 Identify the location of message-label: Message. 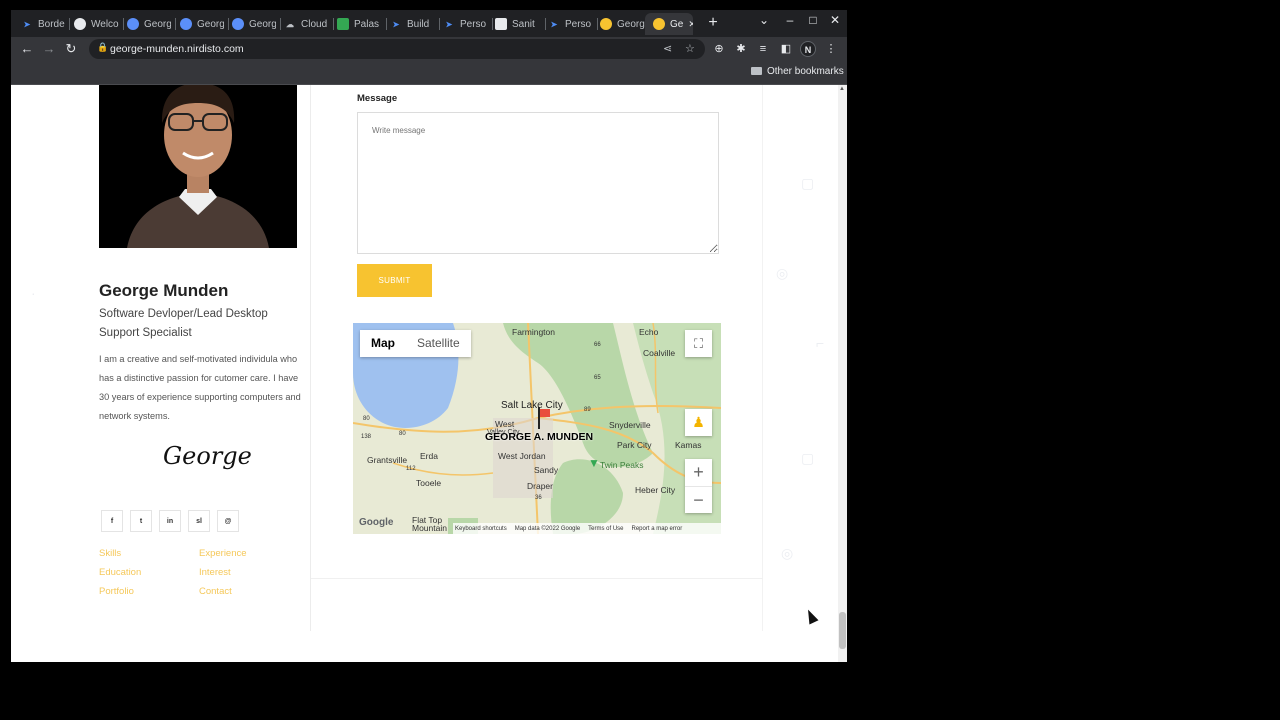
(377, 98).